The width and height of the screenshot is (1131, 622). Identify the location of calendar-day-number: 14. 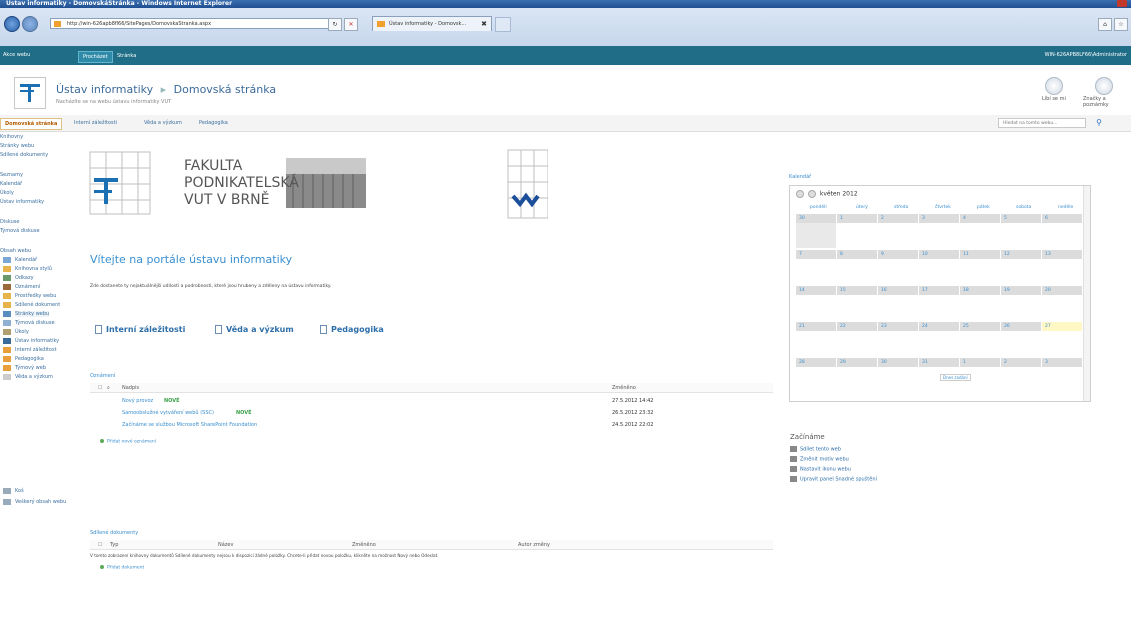
(816, 290).